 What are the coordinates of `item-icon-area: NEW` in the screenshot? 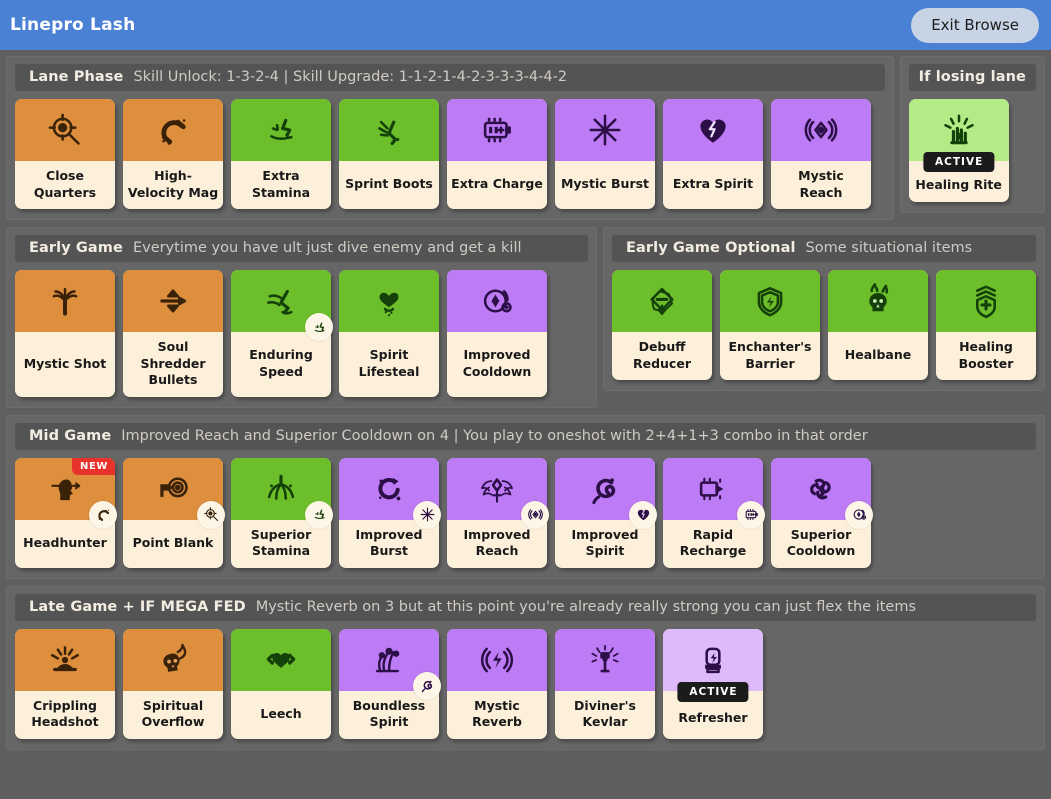 It's located at (66, 493).